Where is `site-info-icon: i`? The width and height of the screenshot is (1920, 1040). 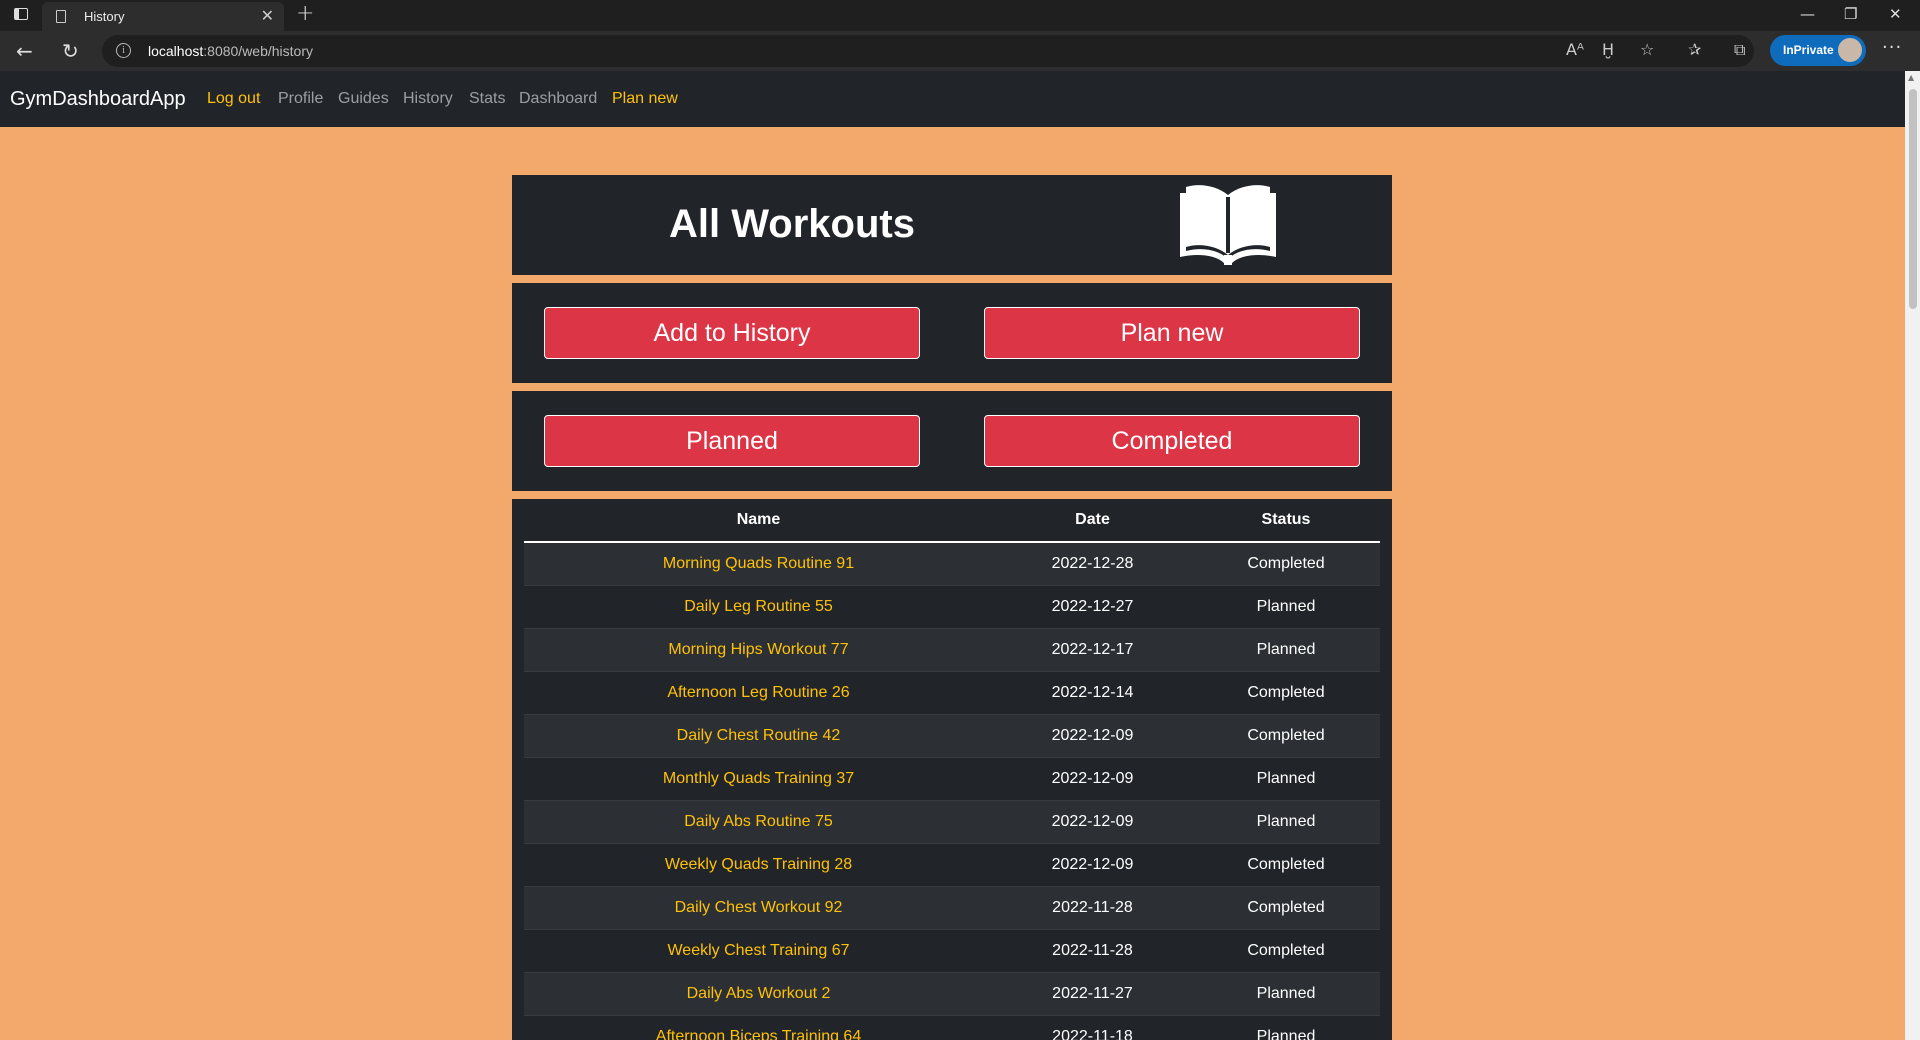
site-info-icon: i is located at coordinates (123, 50).